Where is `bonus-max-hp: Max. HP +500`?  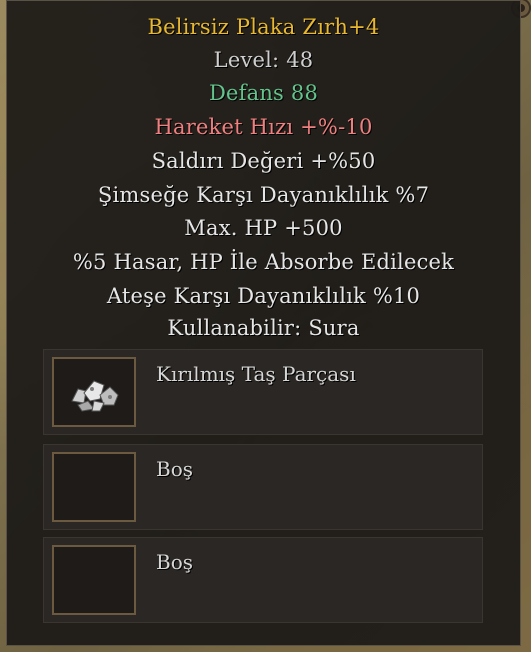
bonus-max-hp: Max. HP +500 is located at coordinates (263, 228).